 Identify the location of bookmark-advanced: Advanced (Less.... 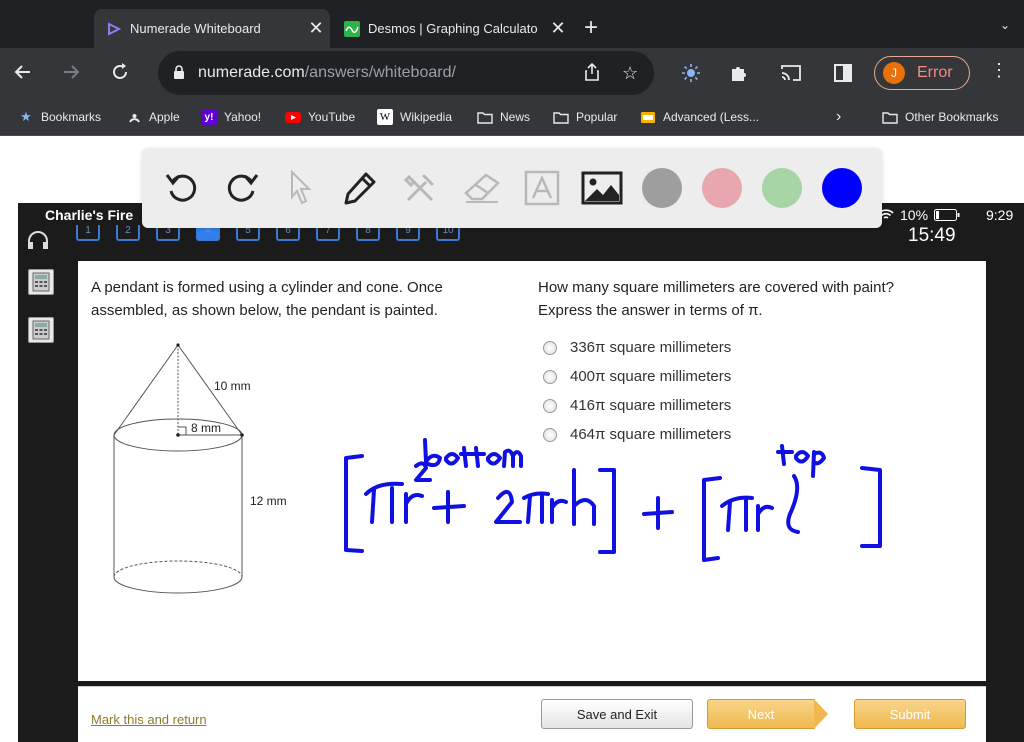
(699, 117).